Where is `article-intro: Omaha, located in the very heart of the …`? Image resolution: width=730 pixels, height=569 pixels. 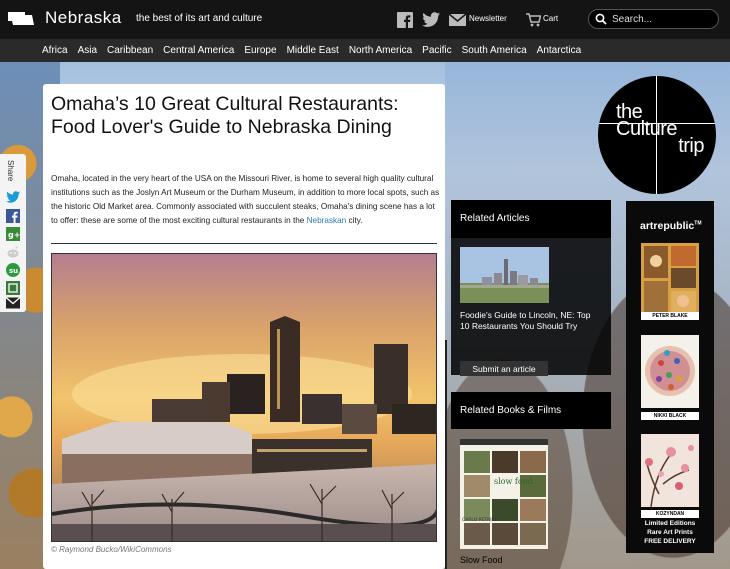 article-intro: Omaha, located in the very heart of the … is located at coordinates (246, 200).